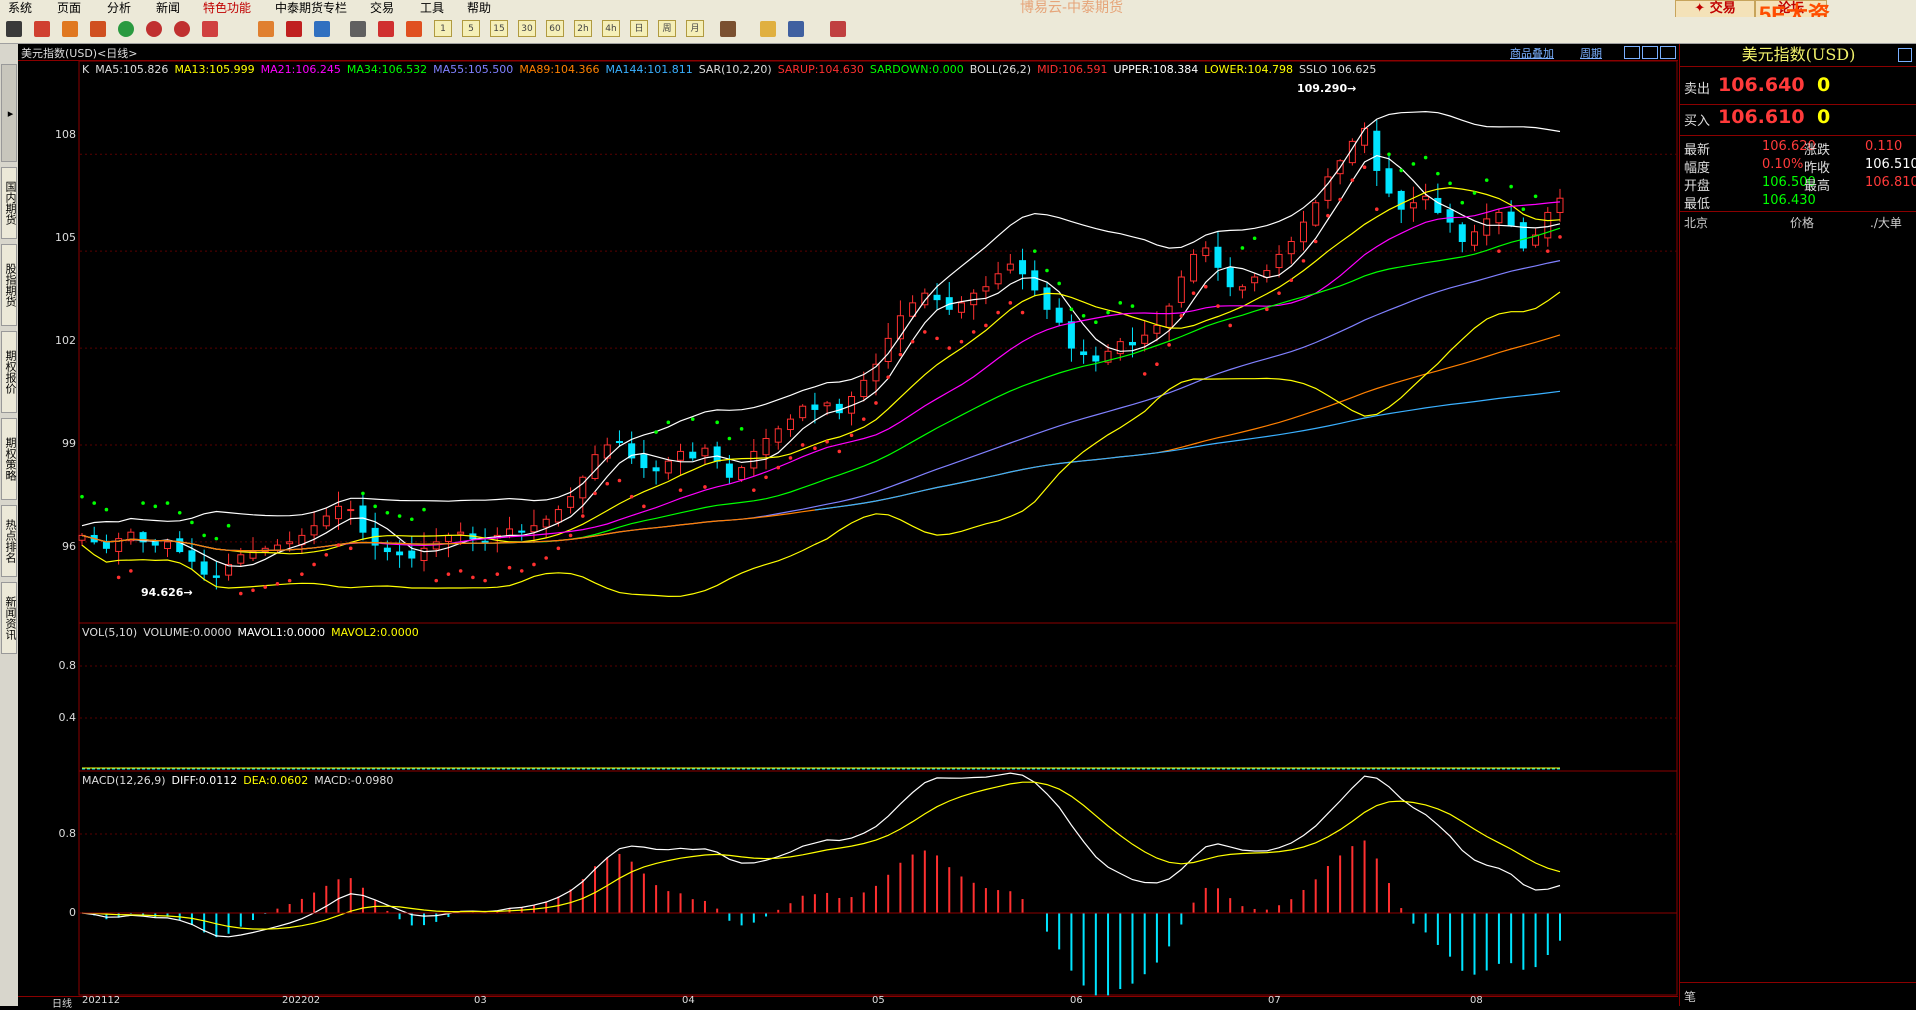  I want to click on quote-detail-row: 开盘 106.500 最高 106.810, so click(1798, 184).